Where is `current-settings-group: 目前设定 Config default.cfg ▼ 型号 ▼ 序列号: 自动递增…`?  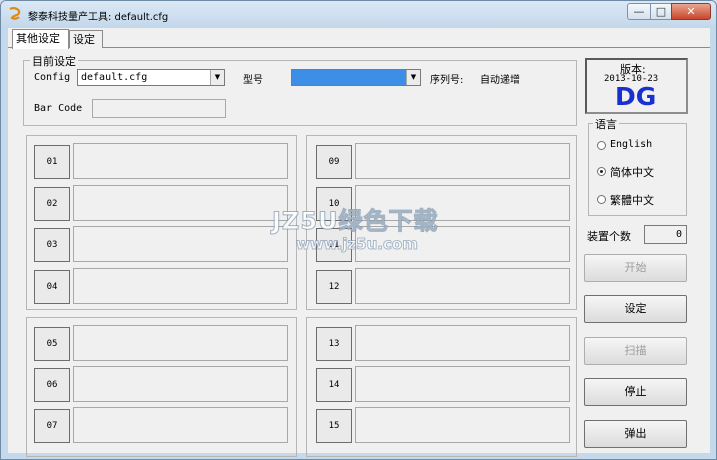 current-settings-group: 目前设定 Config default.cfg ▼ 型号 ▼ 序列号: 自动递增… is located at coordinates (300, 89).